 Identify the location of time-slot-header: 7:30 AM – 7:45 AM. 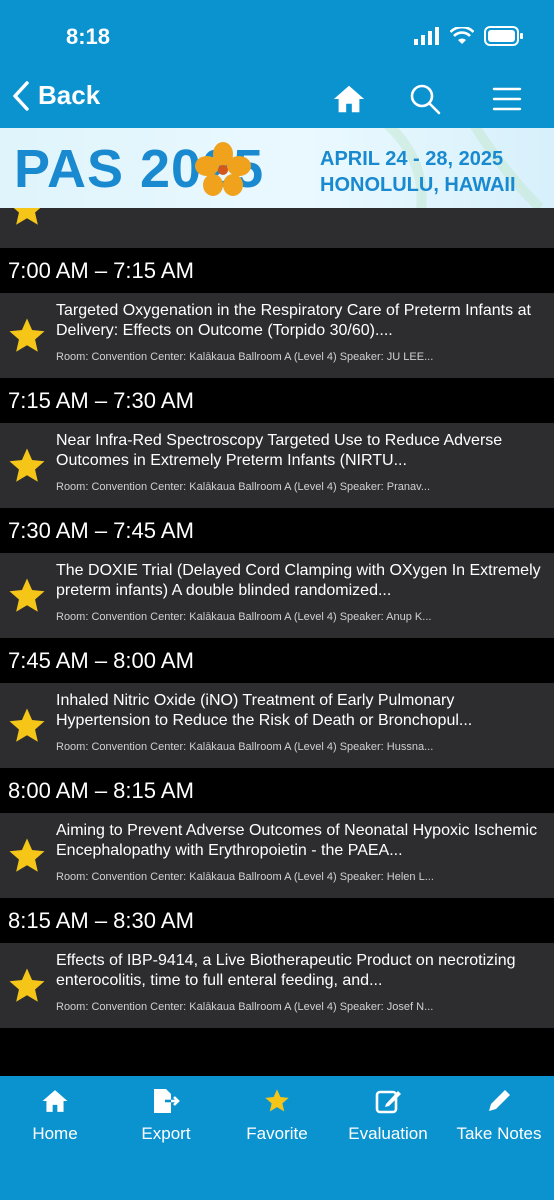
(277, 530).